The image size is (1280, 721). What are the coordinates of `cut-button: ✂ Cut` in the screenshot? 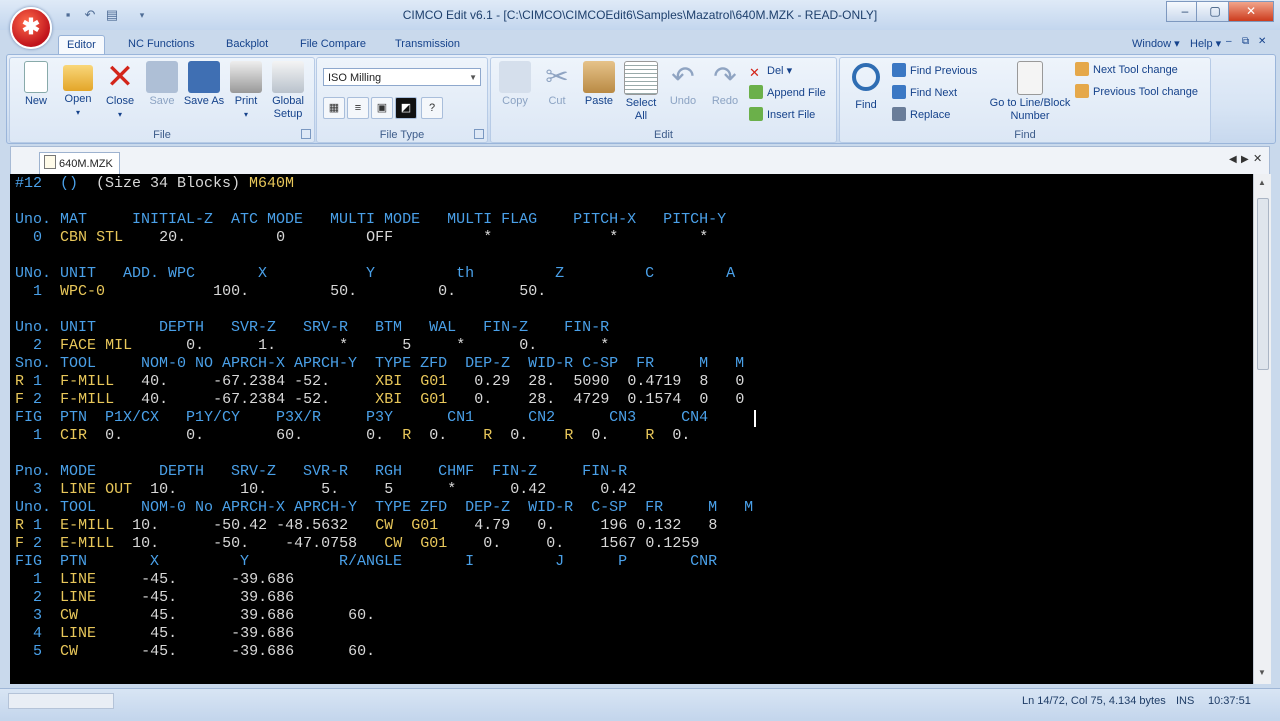 It's located at (557, 84).